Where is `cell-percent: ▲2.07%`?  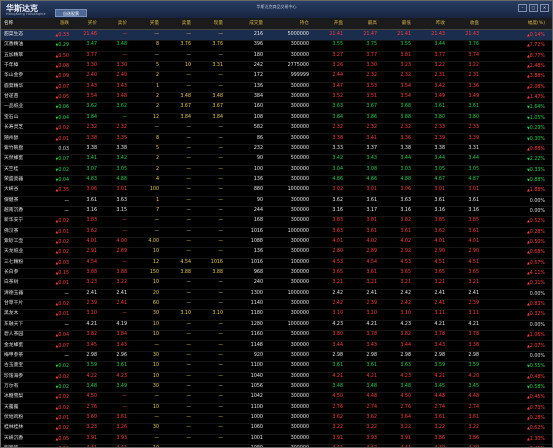 cell-percent: ▲2.07% is located at coordinates (514, 346).